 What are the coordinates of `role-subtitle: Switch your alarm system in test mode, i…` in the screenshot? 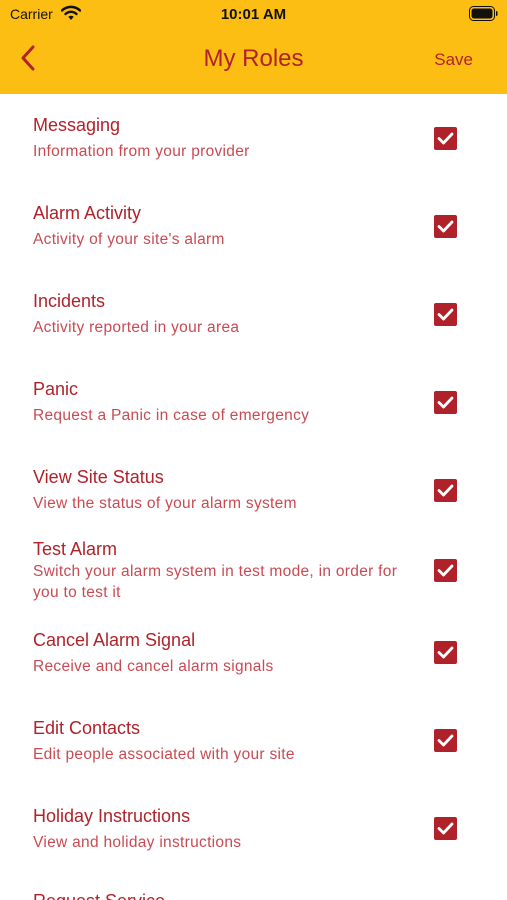 It's located at (215, 582).